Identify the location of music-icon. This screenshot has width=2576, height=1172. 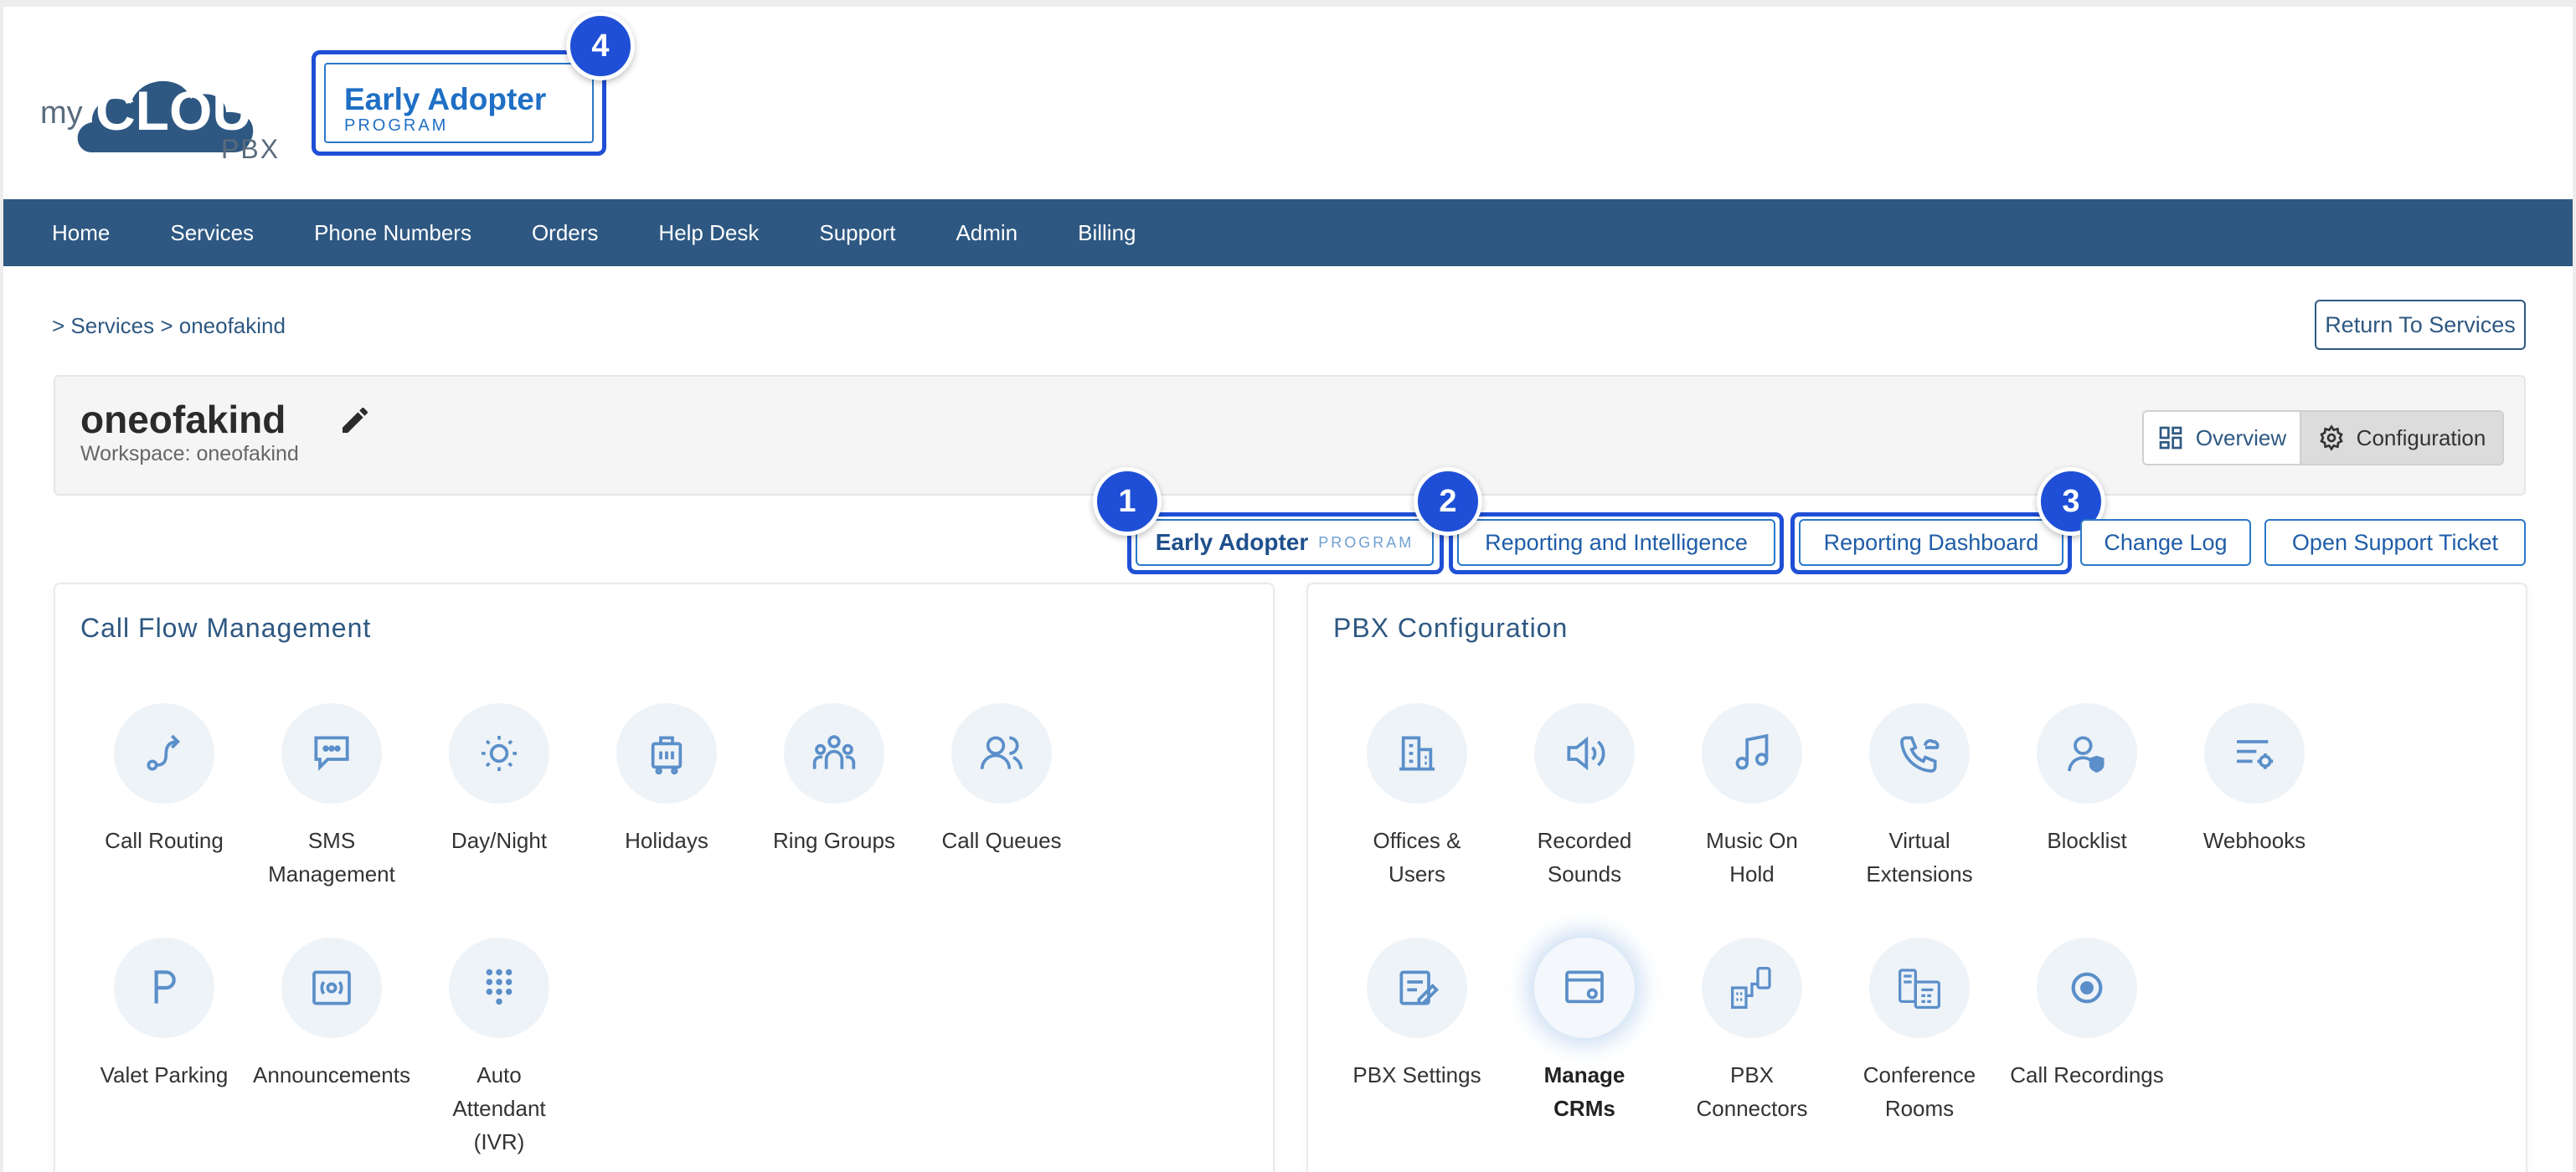
(1752, 751).